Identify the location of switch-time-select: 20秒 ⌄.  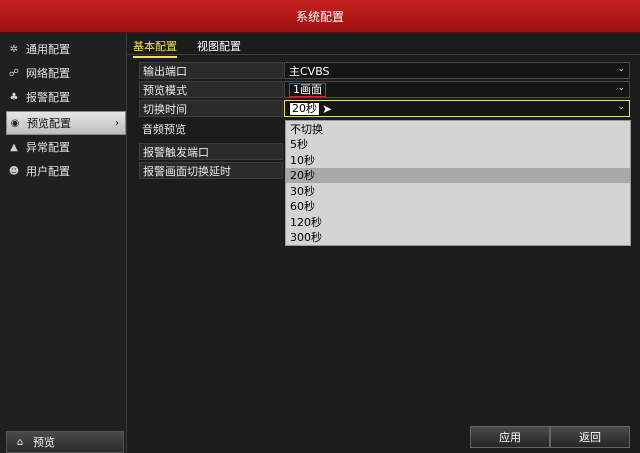
(457, 108).